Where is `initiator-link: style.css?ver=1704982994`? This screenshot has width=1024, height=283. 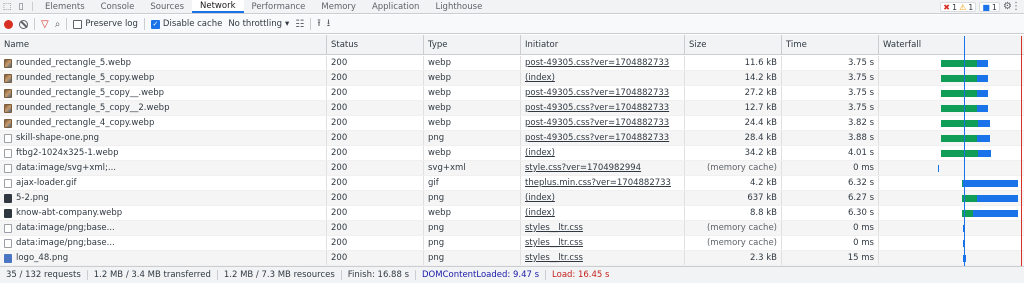 initiator-link: style.css?ver=1704982994 is located at coordinates (603, 168).